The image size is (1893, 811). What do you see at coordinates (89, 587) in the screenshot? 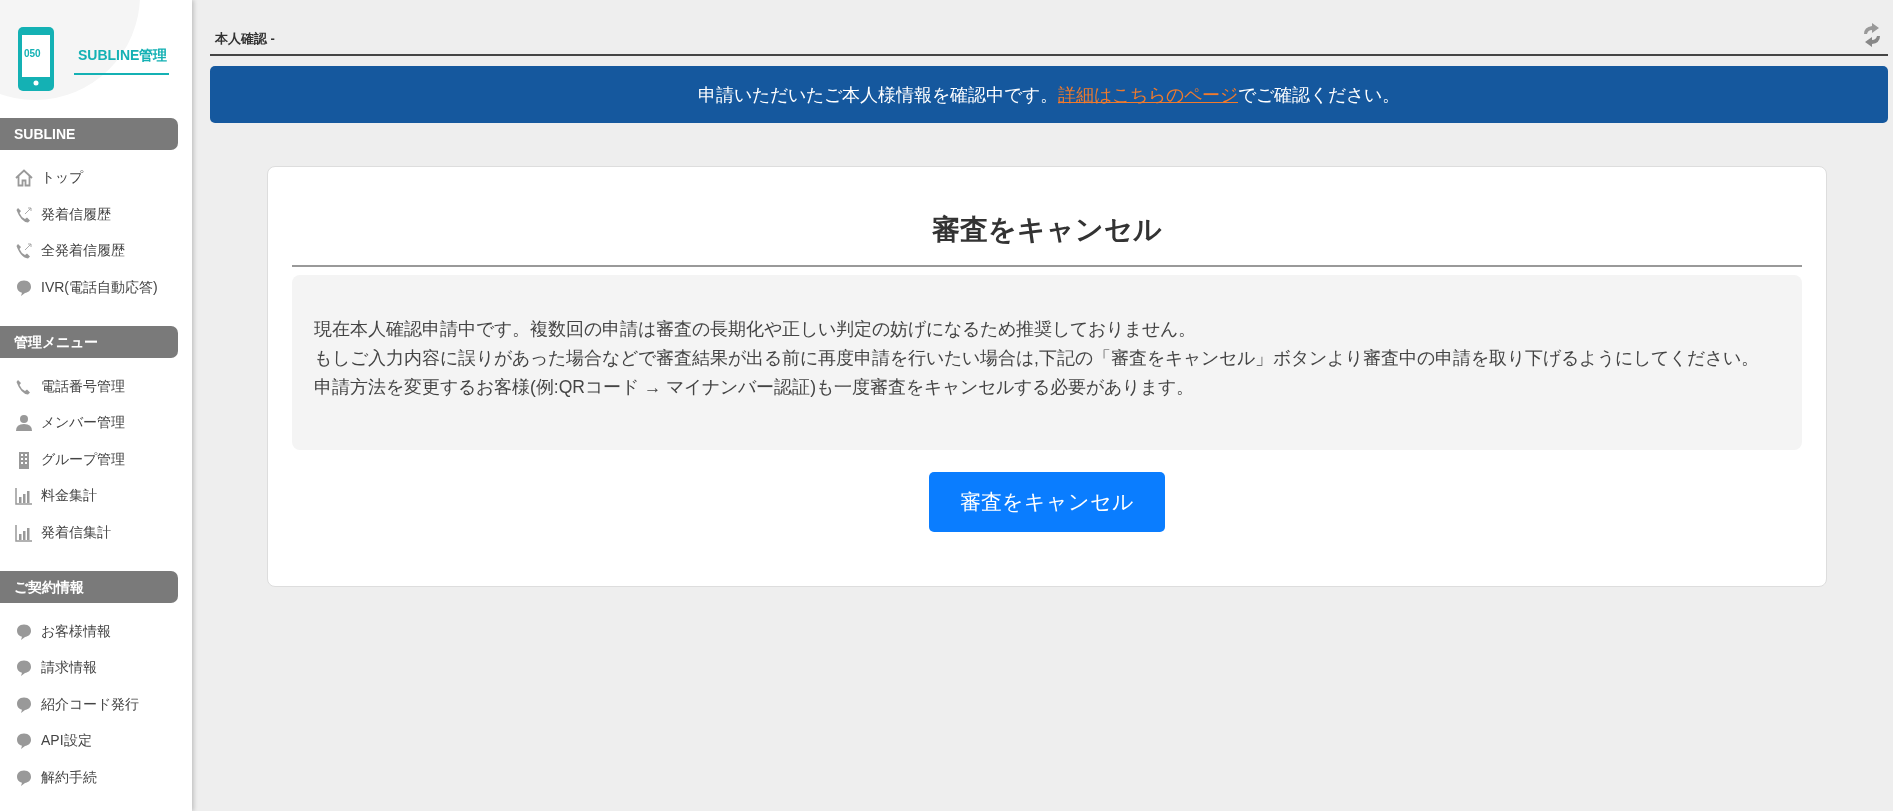
I see `section-header: ご契約情報` at bounding box center [89, 587].